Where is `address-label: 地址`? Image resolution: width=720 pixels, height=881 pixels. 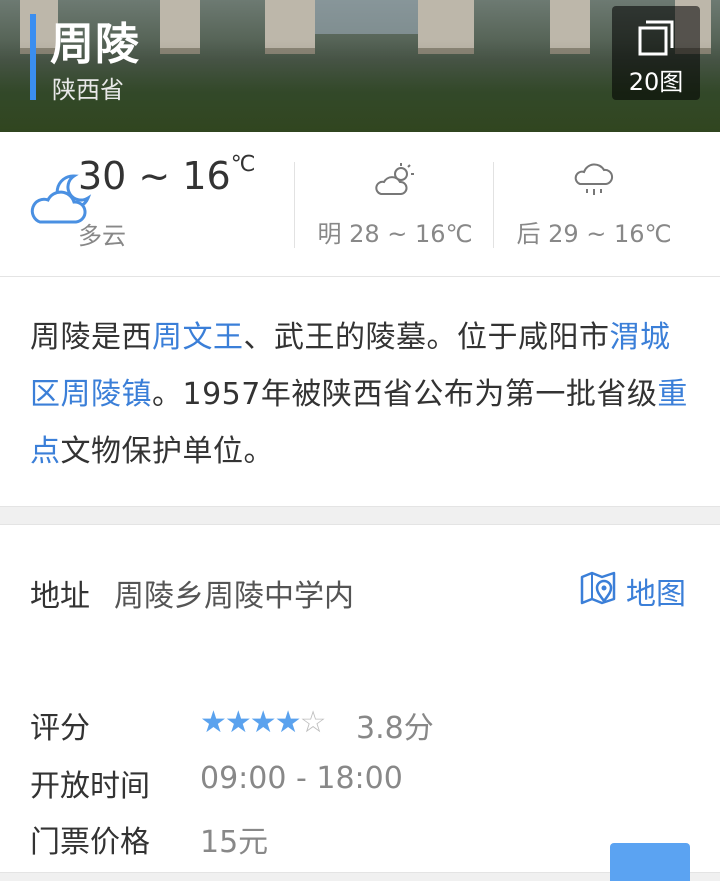 address-label: 地址 is located at coordinates (60, 596).